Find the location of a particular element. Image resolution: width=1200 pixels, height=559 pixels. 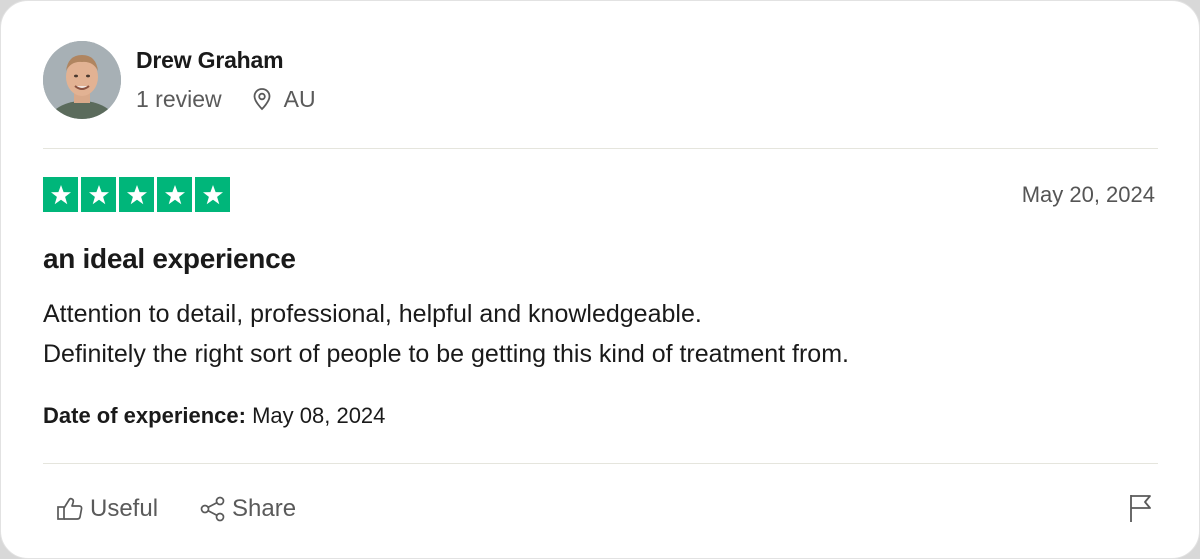

review-title: an ideal experience is located at coordinates (169, 259).